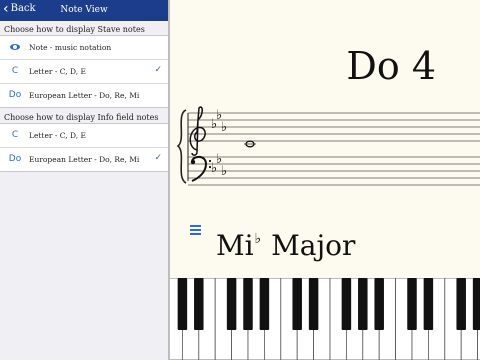 This screenshot has width=480, height=360. Describe the element at coordinates (181, 146) in the screenshot. I see `brace-icon` at that location.